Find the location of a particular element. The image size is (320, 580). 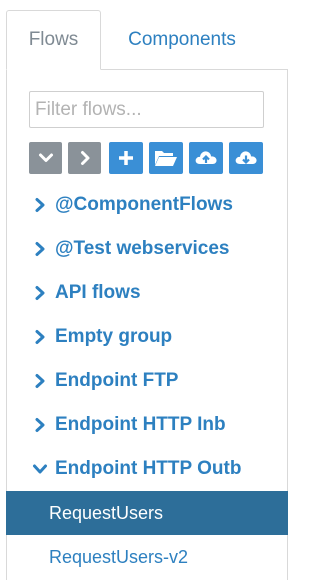

tree-group-label: API flows is located at coordinates (98, 292).